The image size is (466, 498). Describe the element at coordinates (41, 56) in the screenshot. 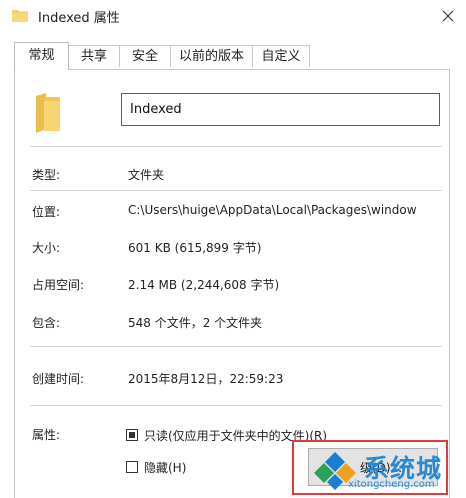

I see `tab-general: 常规` at that location.